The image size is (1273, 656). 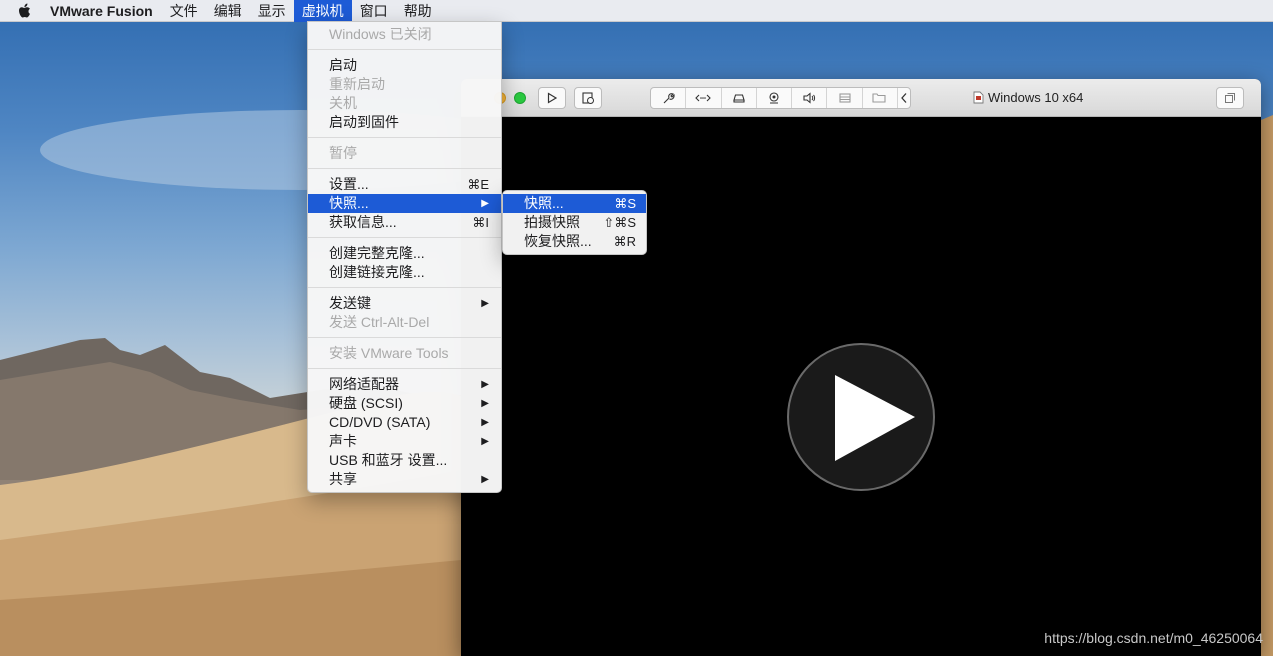 What do you see at coordinates (322, 11) in the screenshot?
I see `menu-virtual-machine: 虚拟机` at bounding box center [322, 11].